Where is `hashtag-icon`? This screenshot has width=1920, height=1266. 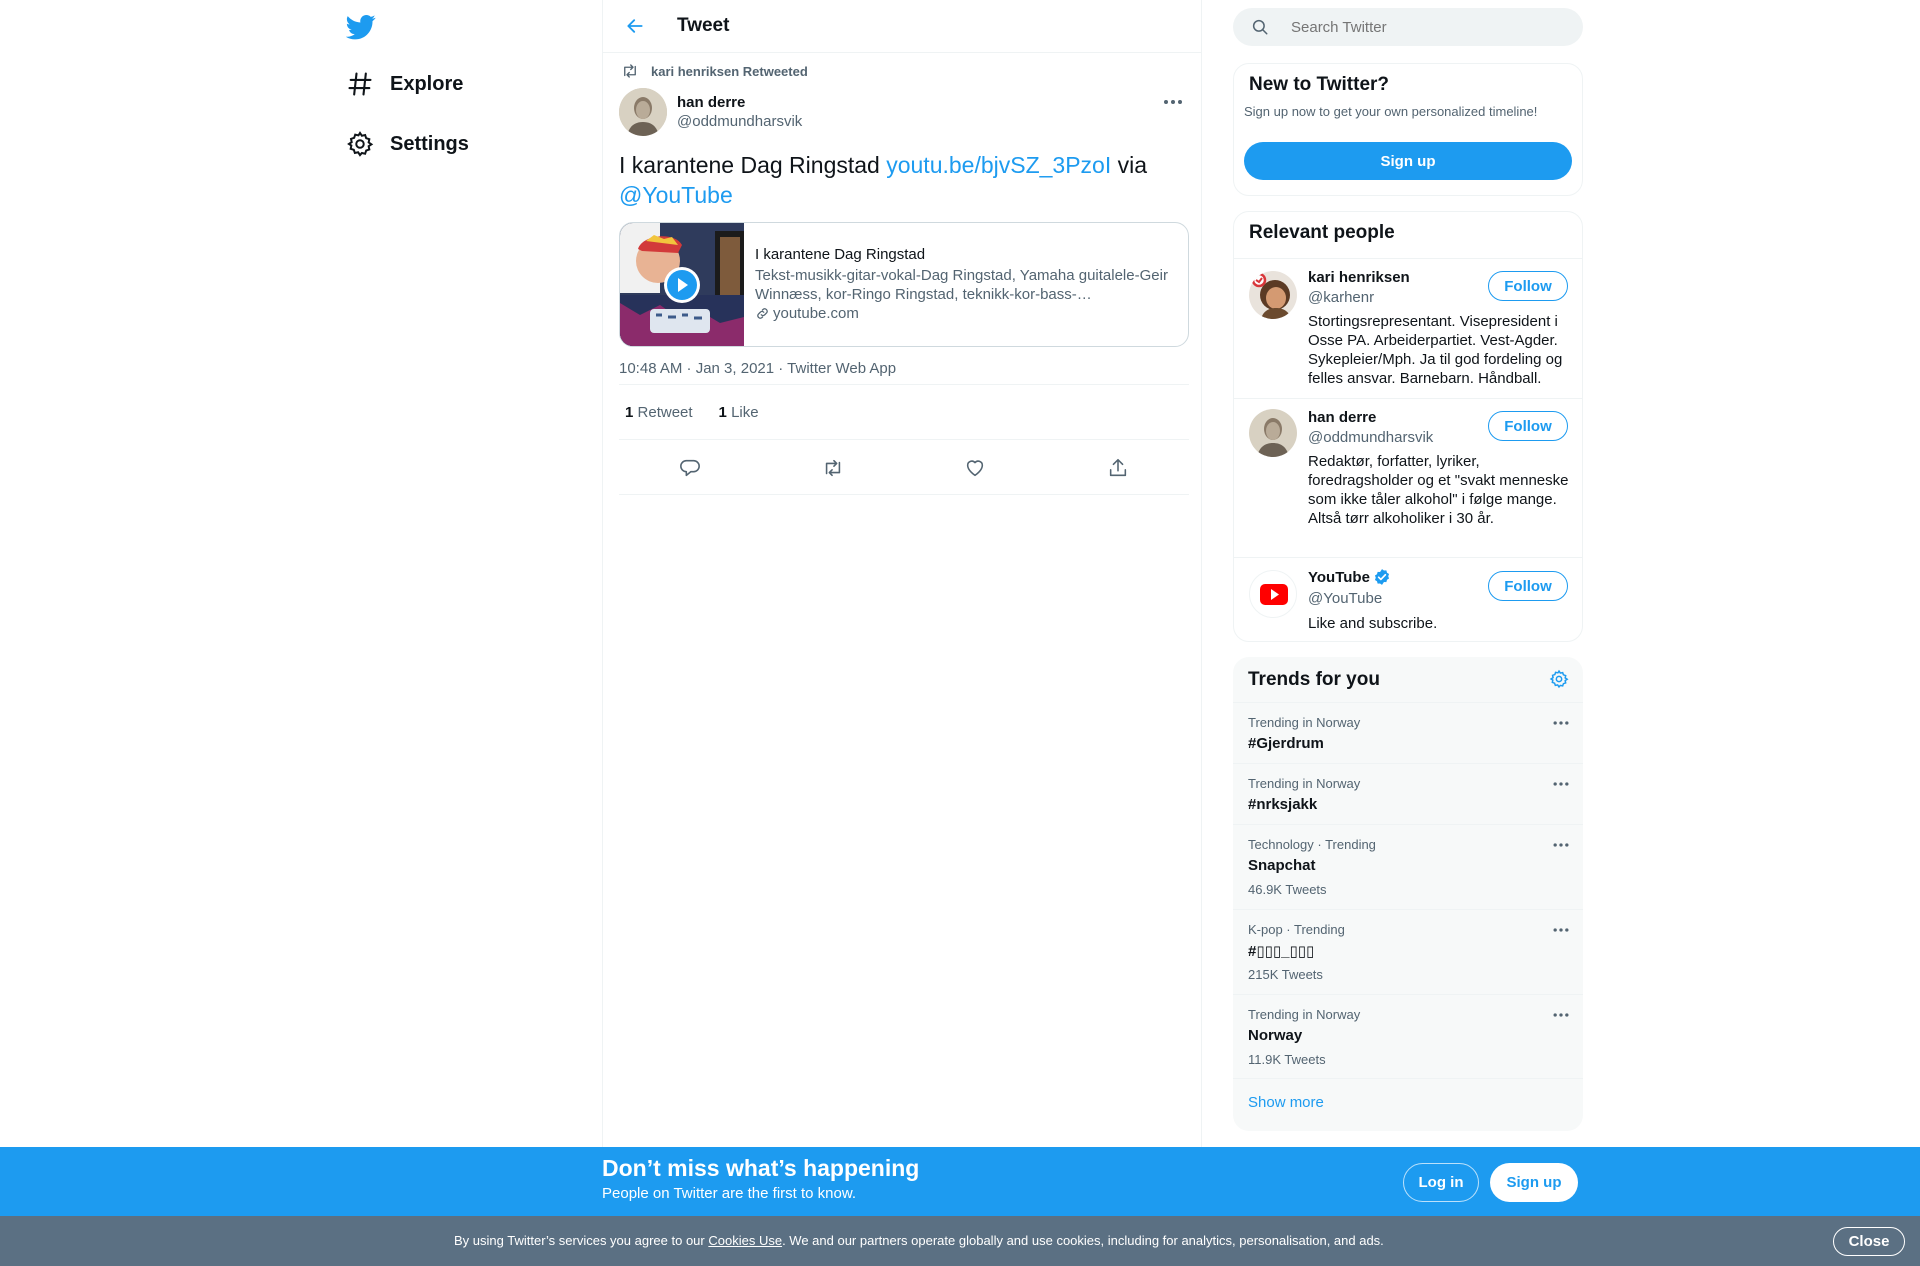 hashtag-icon is located at coordinates (360, 84).